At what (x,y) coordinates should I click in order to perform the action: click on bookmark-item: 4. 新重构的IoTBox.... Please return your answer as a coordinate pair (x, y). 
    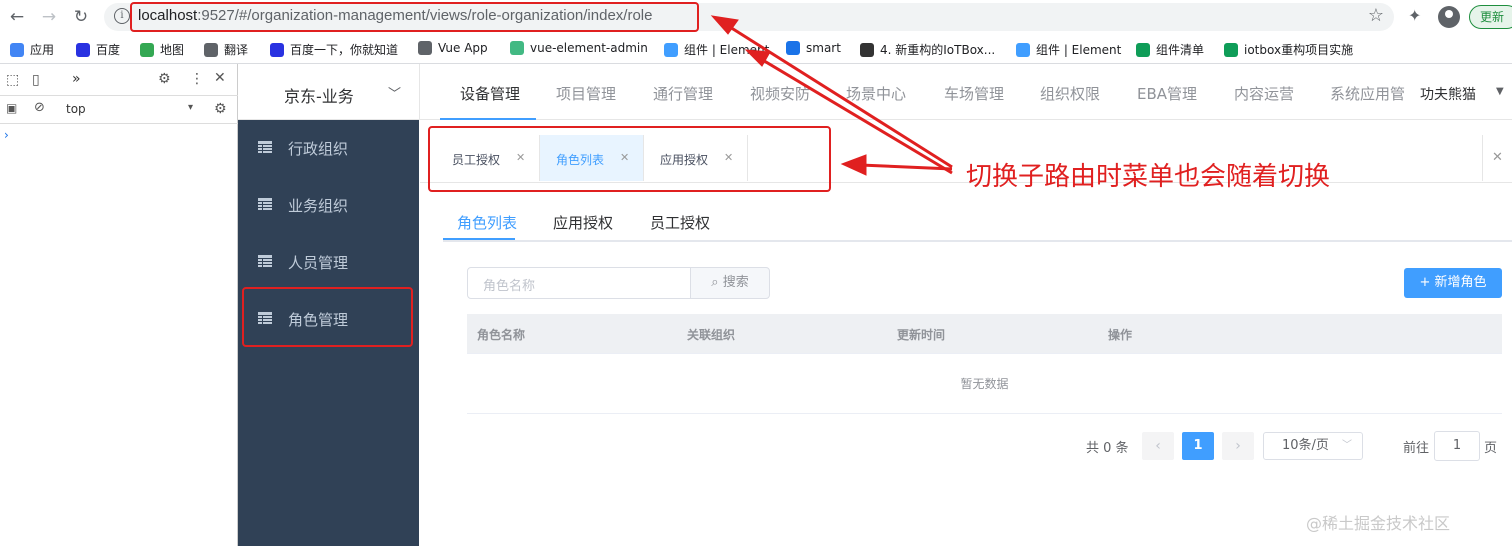
    Looking at the image, I should click on (927, 49).